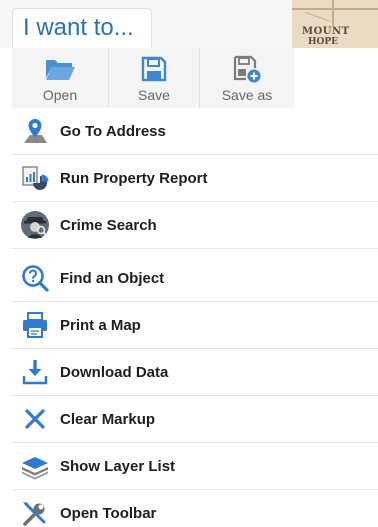  I want to click on menu-item-label: Go To Address, so click(113, 131).